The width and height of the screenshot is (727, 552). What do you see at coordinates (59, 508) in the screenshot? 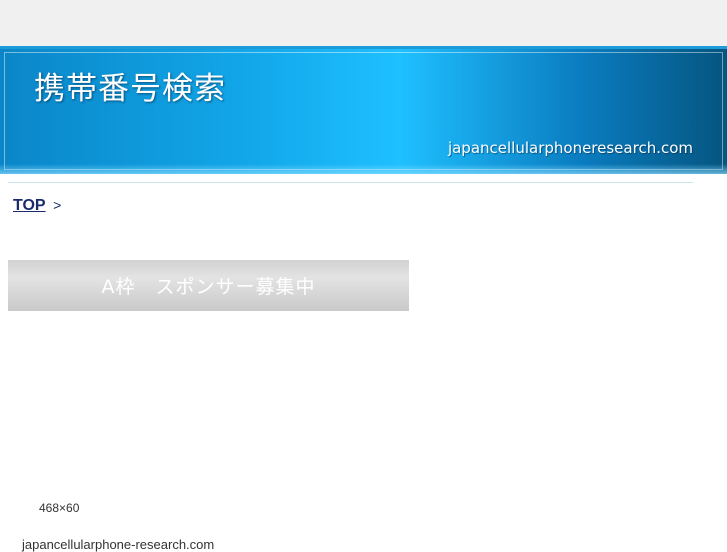
I see `ad-size-label: 468×60` at bounding box center [59, 508].